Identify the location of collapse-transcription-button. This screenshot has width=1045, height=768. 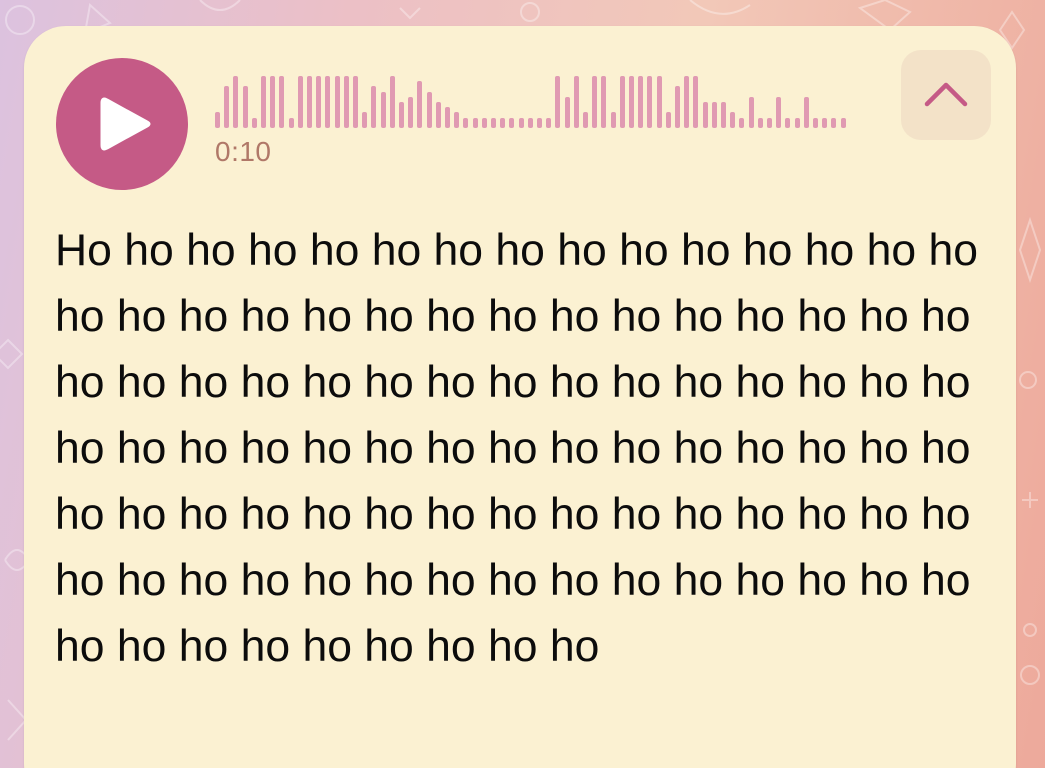
(946, 95).